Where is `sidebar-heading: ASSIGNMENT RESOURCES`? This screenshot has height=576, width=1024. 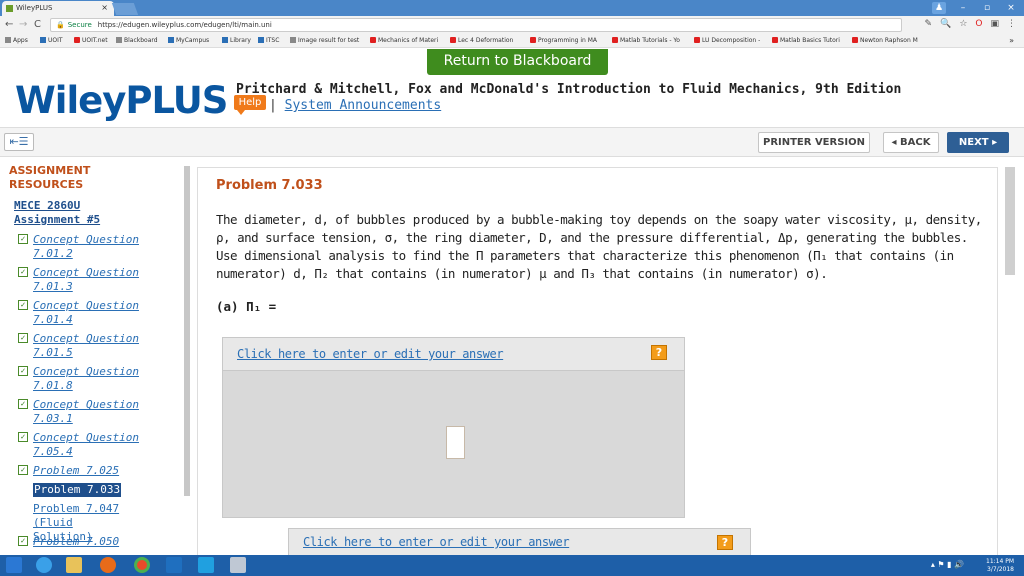 sidebar-heading: ASSIGNMENT RESOURCES is located at coordinates (50, 177).